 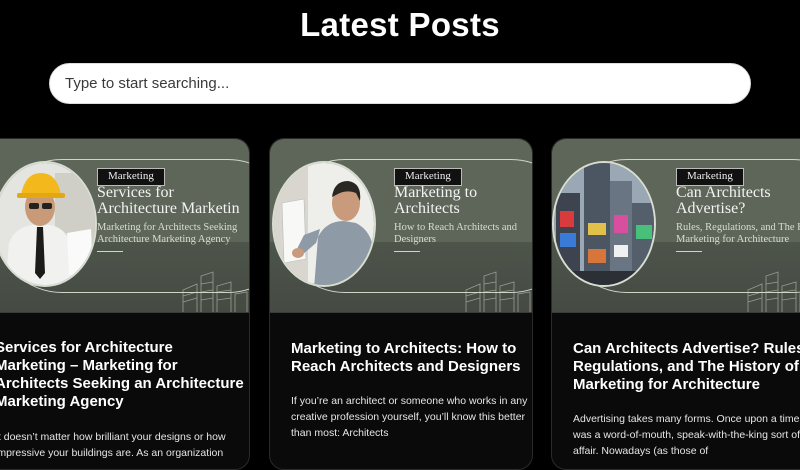 I want to click on thumbnail-title-line1: Marketing to, so click(x=436, y=192).